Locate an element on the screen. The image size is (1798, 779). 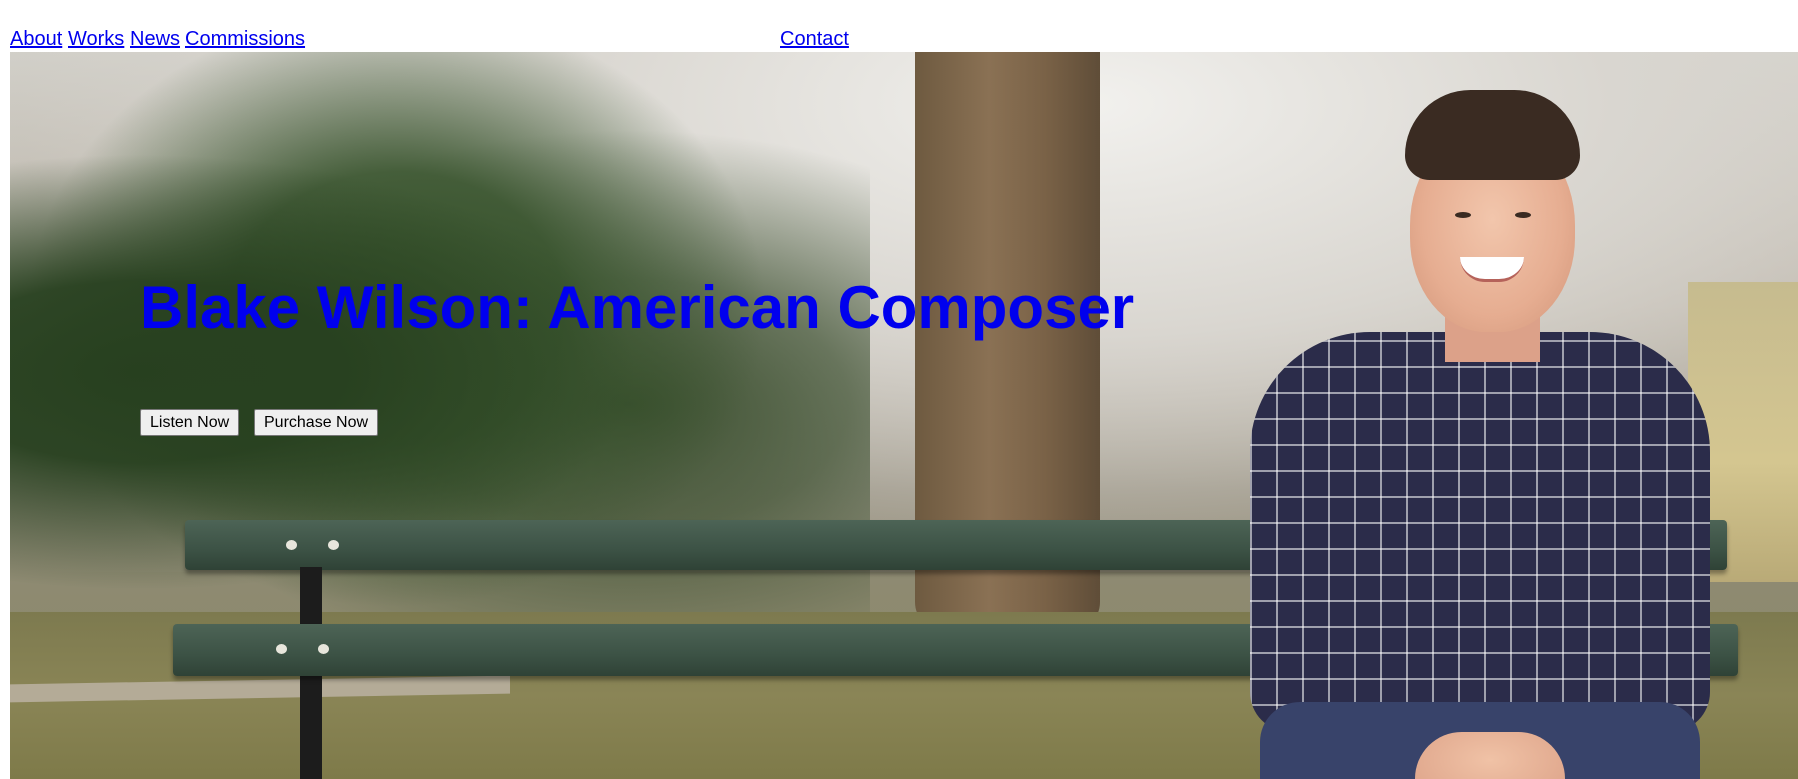
plaid-shirt is located at coordinates (1480, 532).